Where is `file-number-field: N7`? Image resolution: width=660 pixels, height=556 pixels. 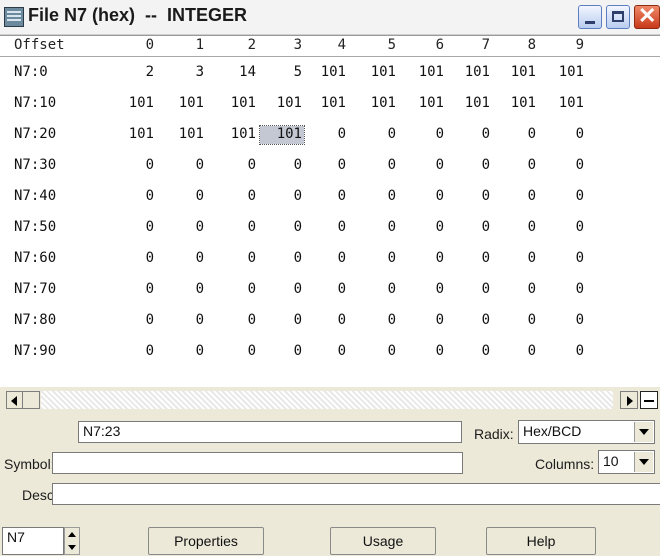
file-number-field: N7 is located at coordinates (33, 541).